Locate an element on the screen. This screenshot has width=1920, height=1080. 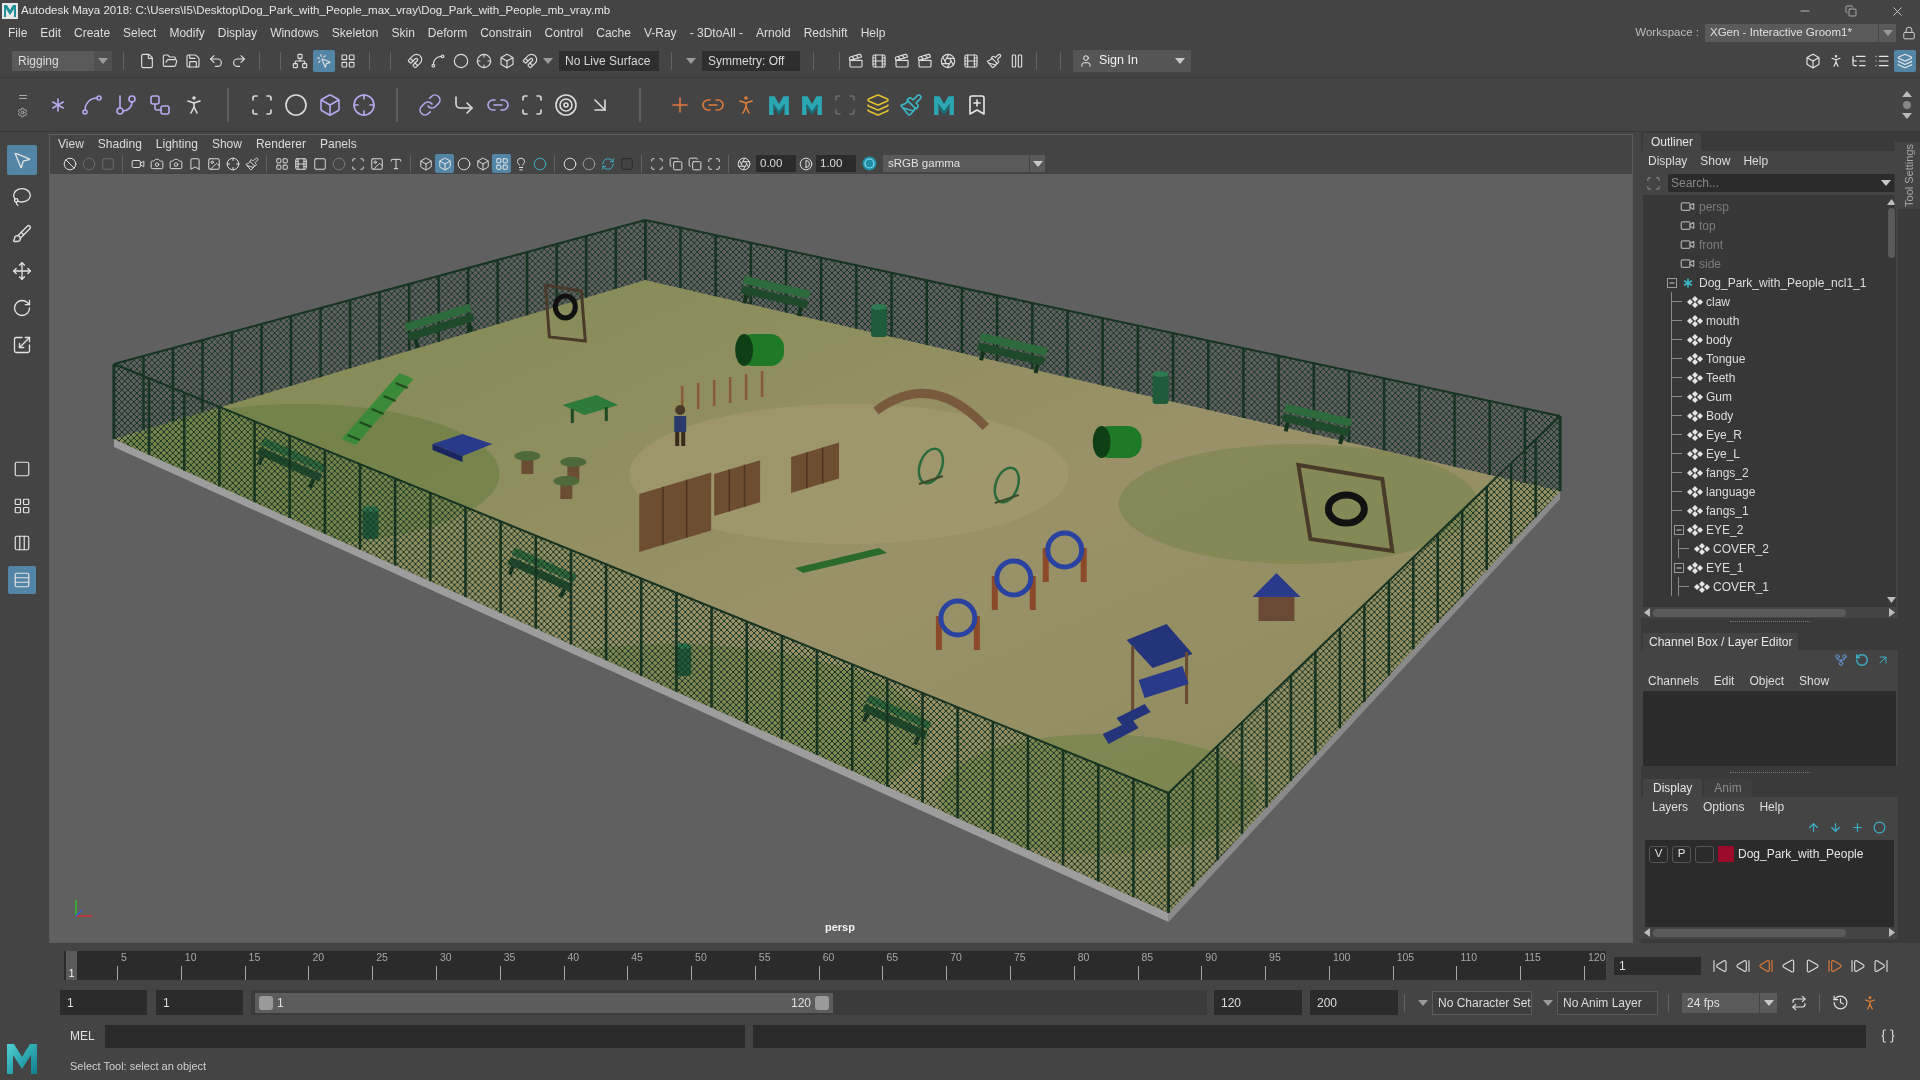
rotate-arrow-icon is located at coordinates (1862, 660).